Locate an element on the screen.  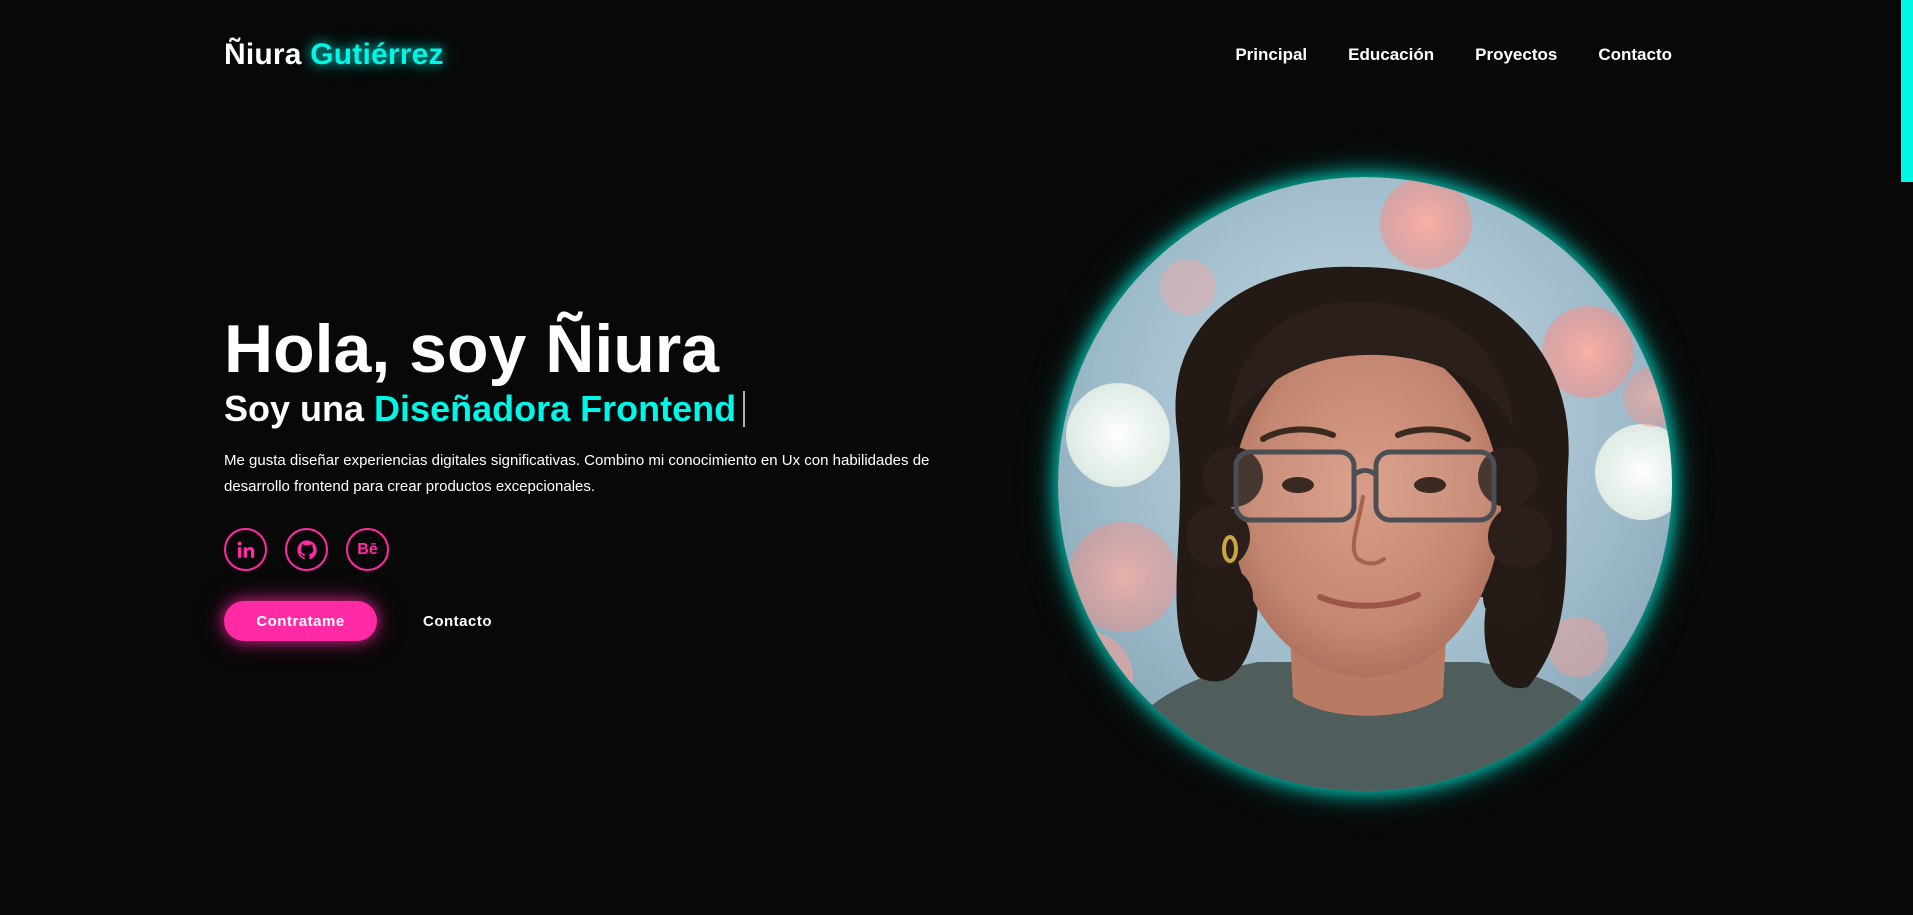
linkedin-icon is located at coordinates (245, 549).